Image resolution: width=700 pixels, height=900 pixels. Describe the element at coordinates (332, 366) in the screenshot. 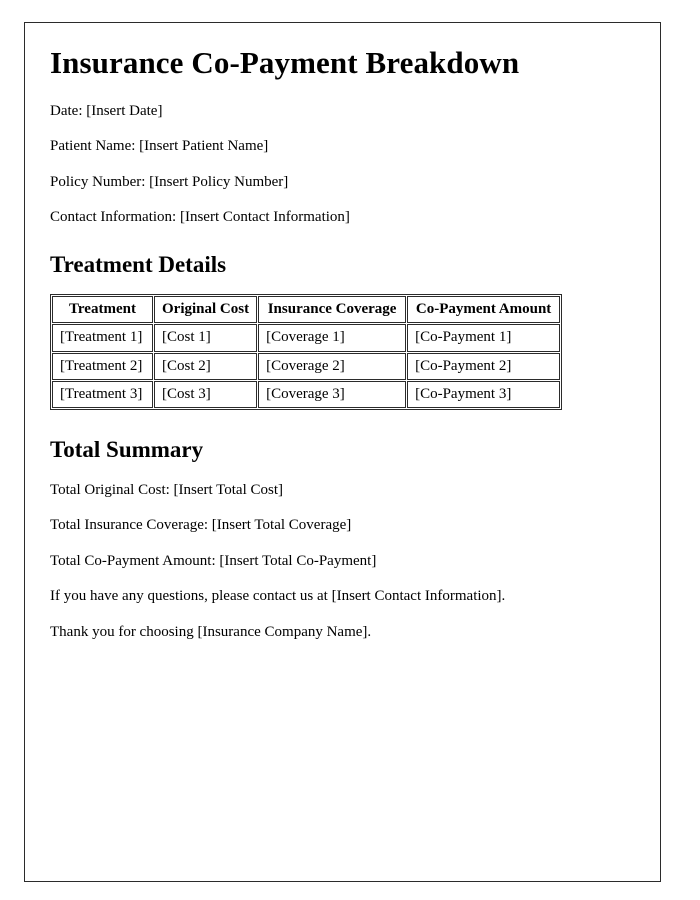

I see `cell-insurance-coverage: [Coverage 2]` at that location.